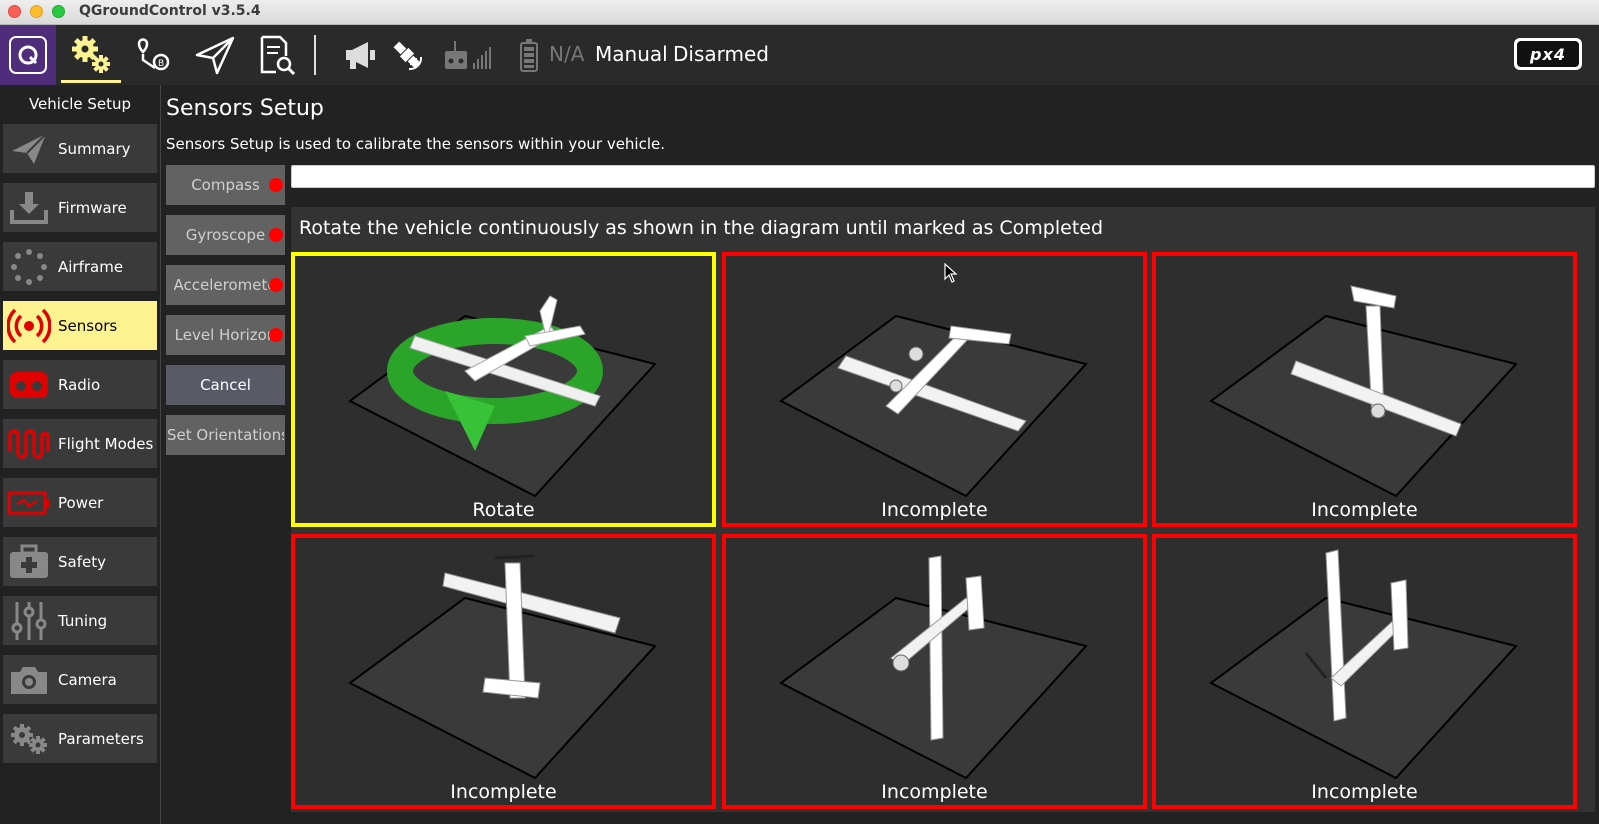 Image resolution: width=1599 pixels, height=824 pixels. I want to click on orientation-upside-down-diagram, so click(1363, 664).